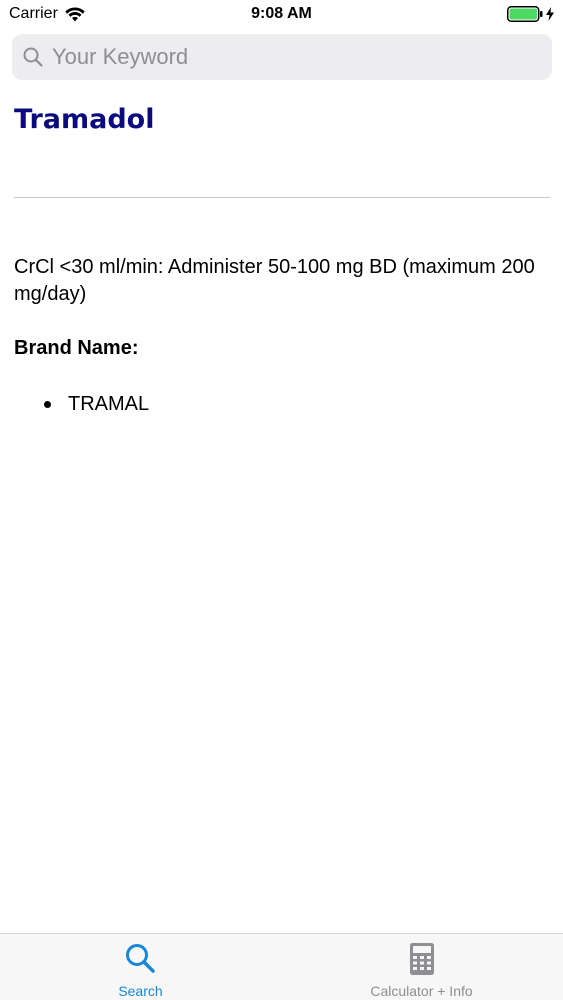 Image resolution: width=563 pixels, height=1000 pixels. What do you see at coordinates (287, 57) in the screenshot?
I see `search-input` at bounding box center [287, 57].